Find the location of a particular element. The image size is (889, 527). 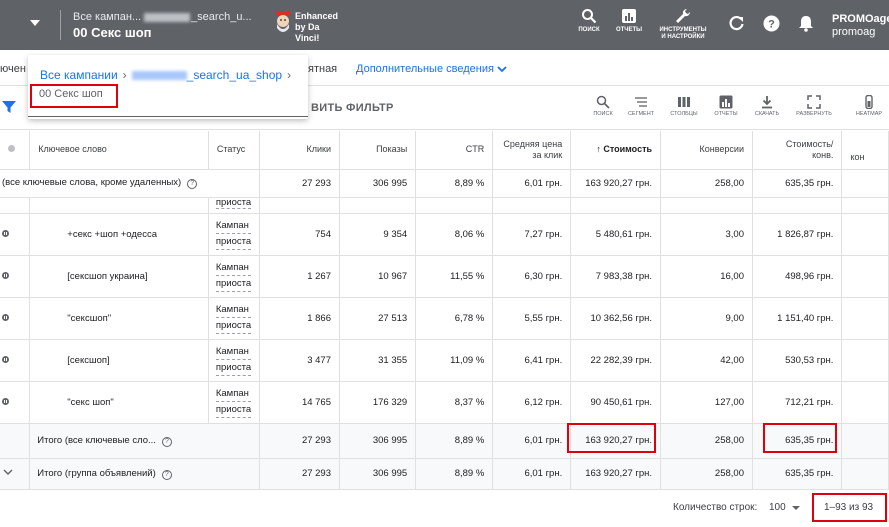

subnav-tab-keywords: ючен is located at coordinates (13, 69).